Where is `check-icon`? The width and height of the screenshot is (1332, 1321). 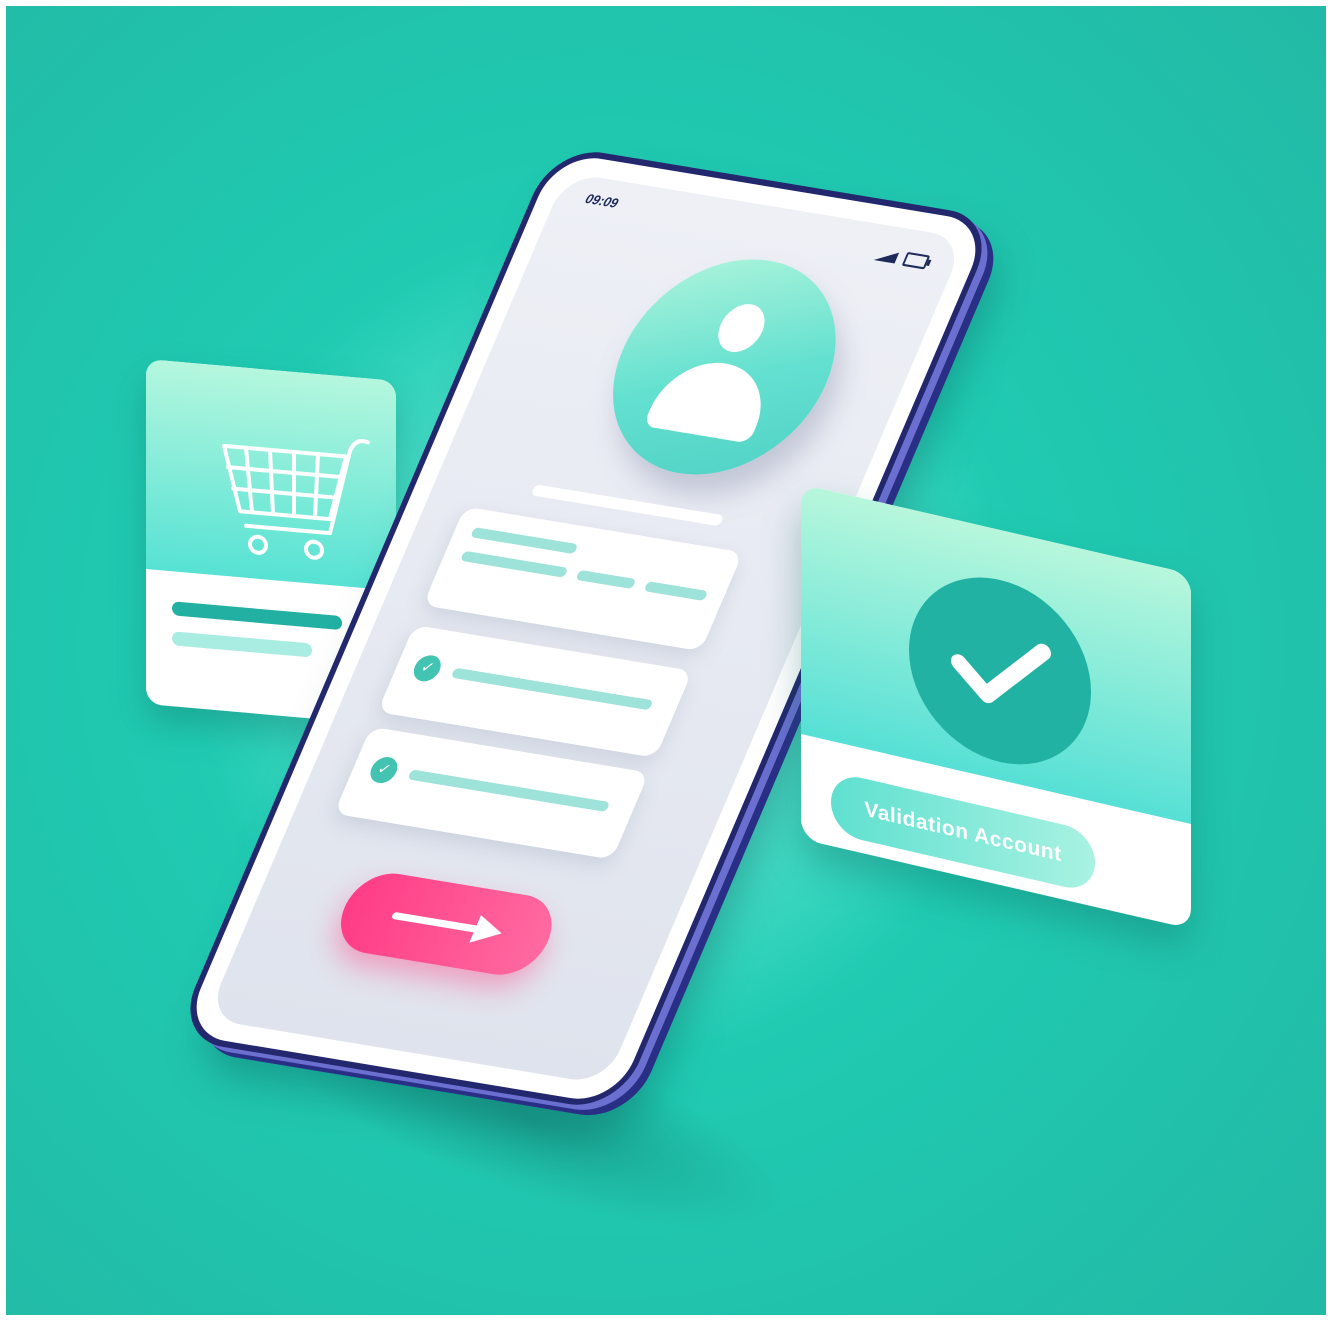
check-icon is located at coordinates (1001, 673).